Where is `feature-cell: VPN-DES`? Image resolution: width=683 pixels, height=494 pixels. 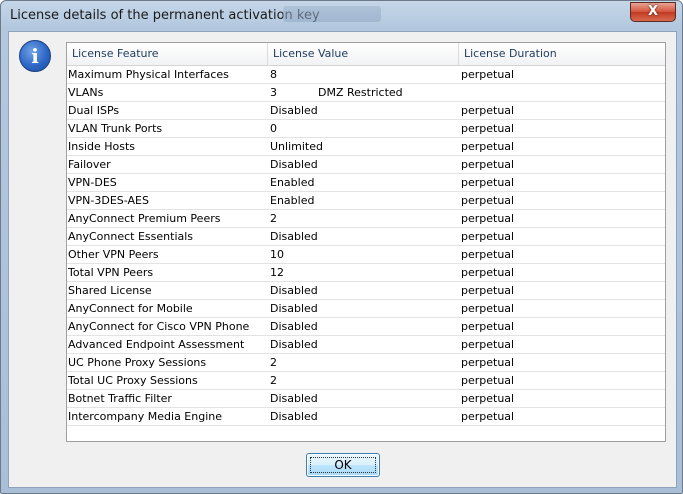
feature-cell: VPN-DES is located at coordinates (92, 182).